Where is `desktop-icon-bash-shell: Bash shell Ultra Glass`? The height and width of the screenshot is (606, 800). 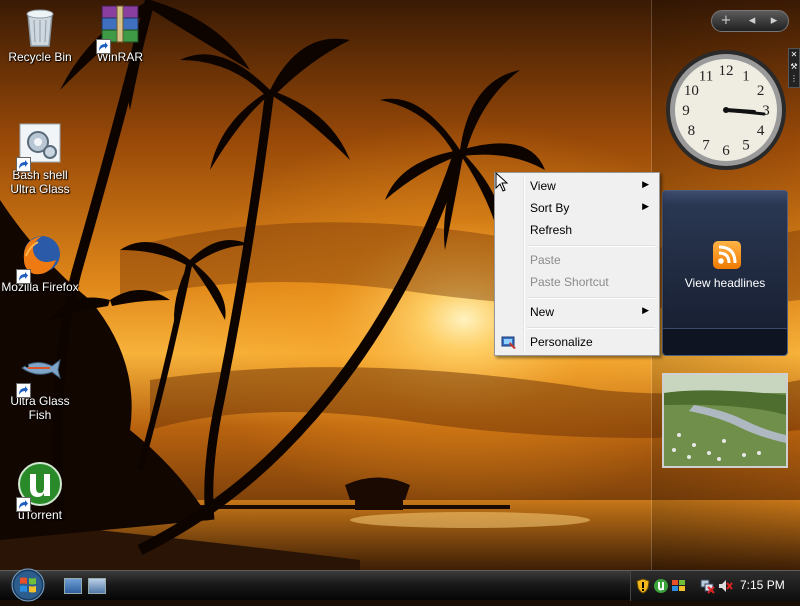
desktop-icon-bash-shell: Bash shell Ultra Glass is located at coordinates (40, 158).